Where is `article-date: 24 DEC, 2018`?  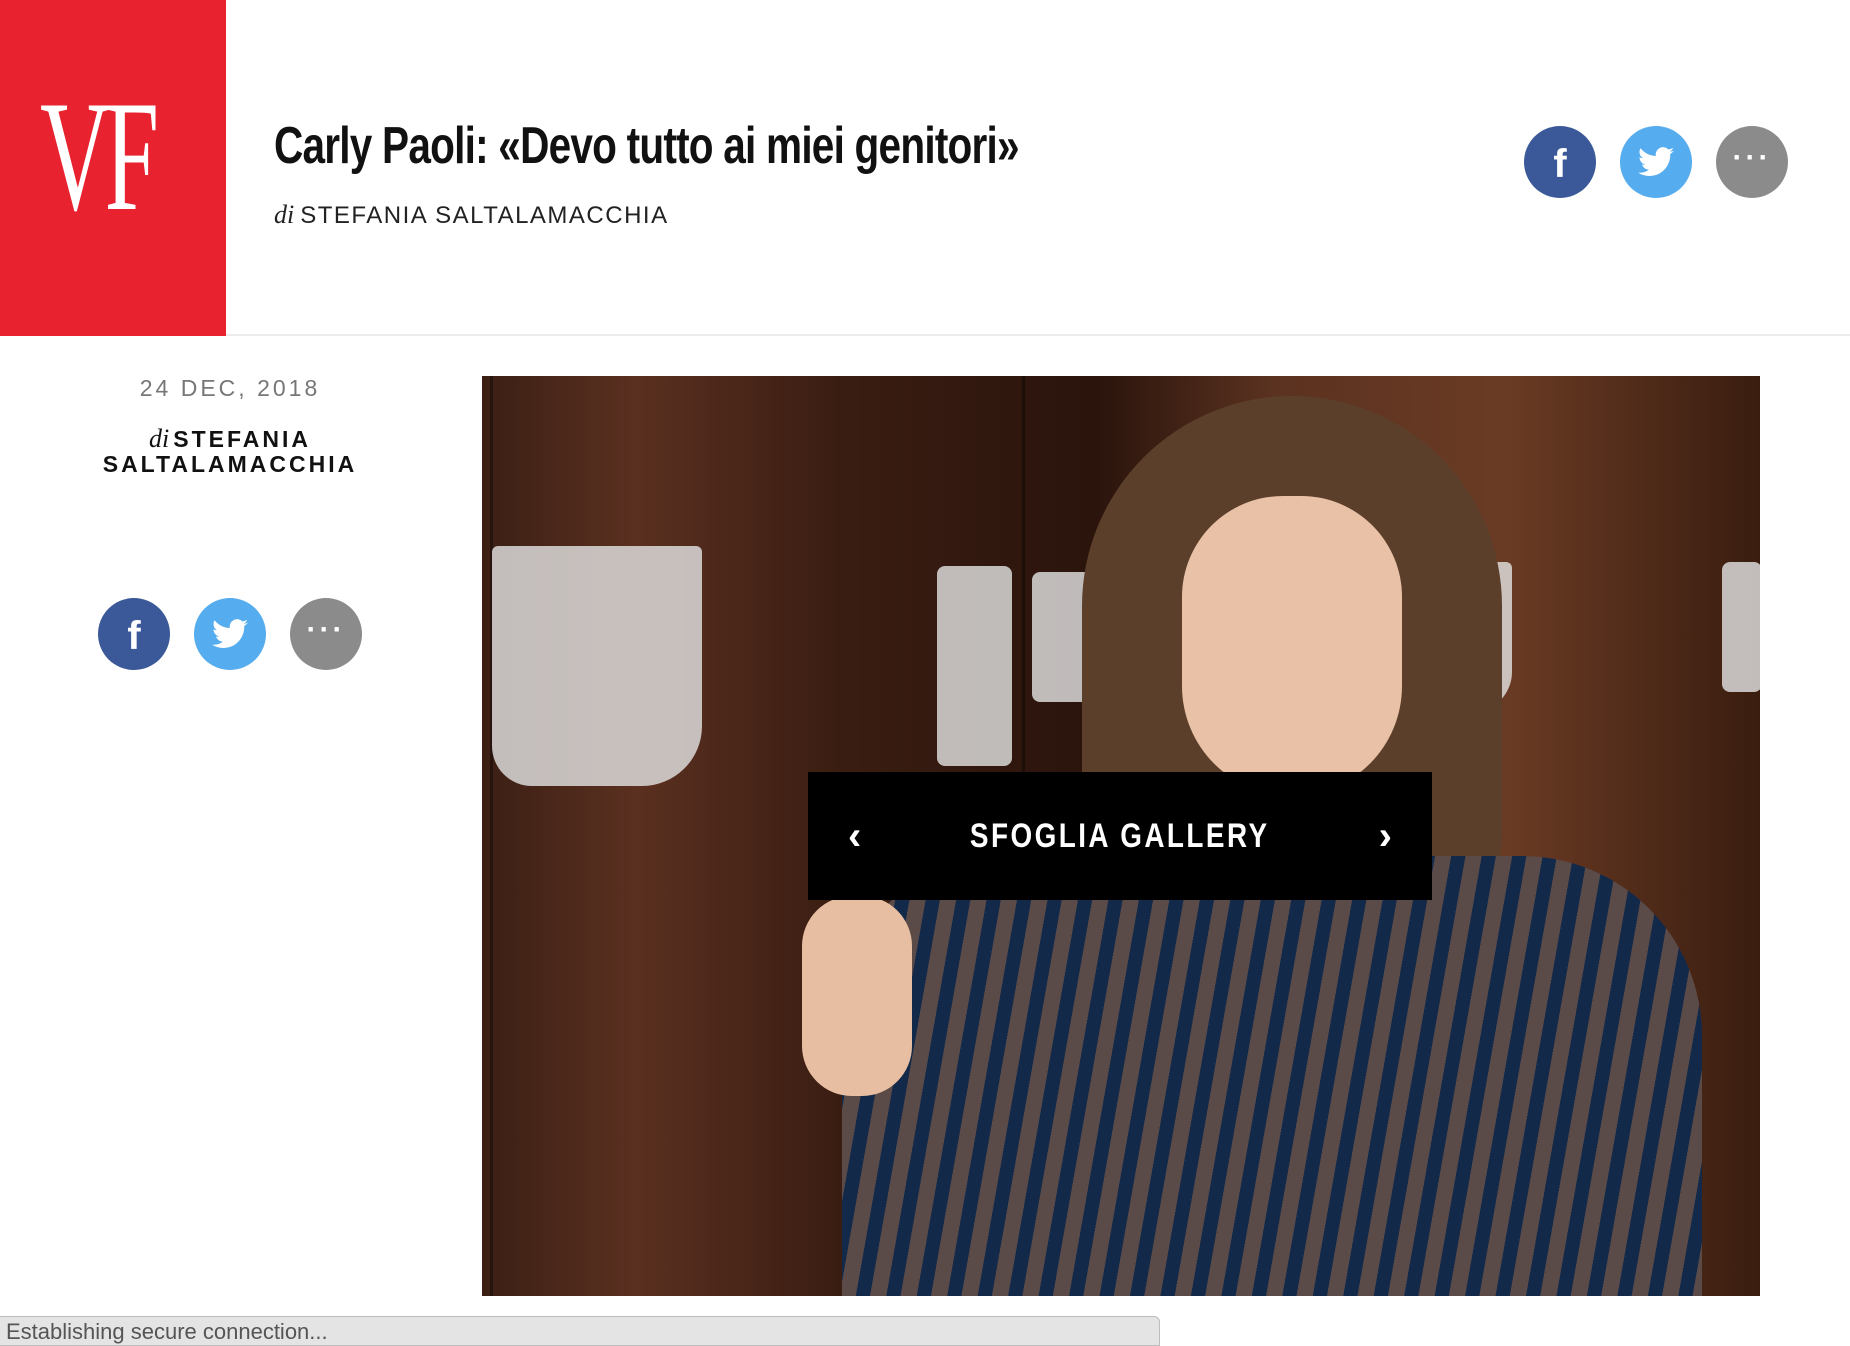
article-date: 24 DEC, 2018 is located at coordinates (230, 388).